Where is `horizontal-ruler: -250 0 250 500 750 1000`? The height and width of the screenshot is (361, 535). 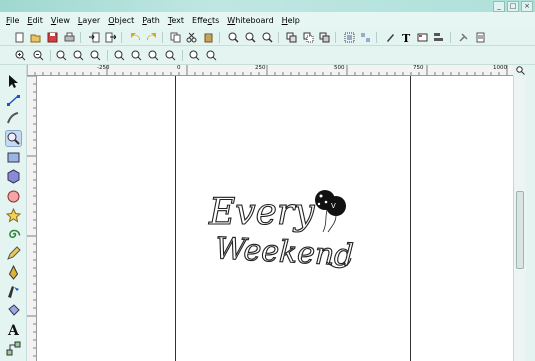
horizontal-ruler: -250 0 250 500 750 1000 is located at coordinates (270, 70).